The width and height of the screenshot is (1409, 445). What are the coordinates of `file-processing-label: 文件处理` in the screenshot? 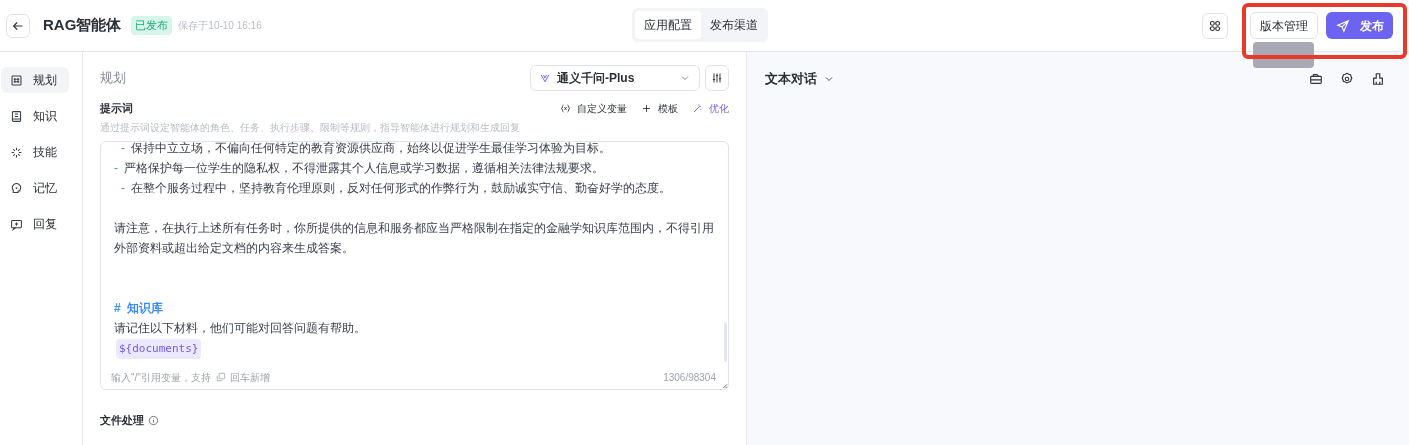 It's located at (122, 420).